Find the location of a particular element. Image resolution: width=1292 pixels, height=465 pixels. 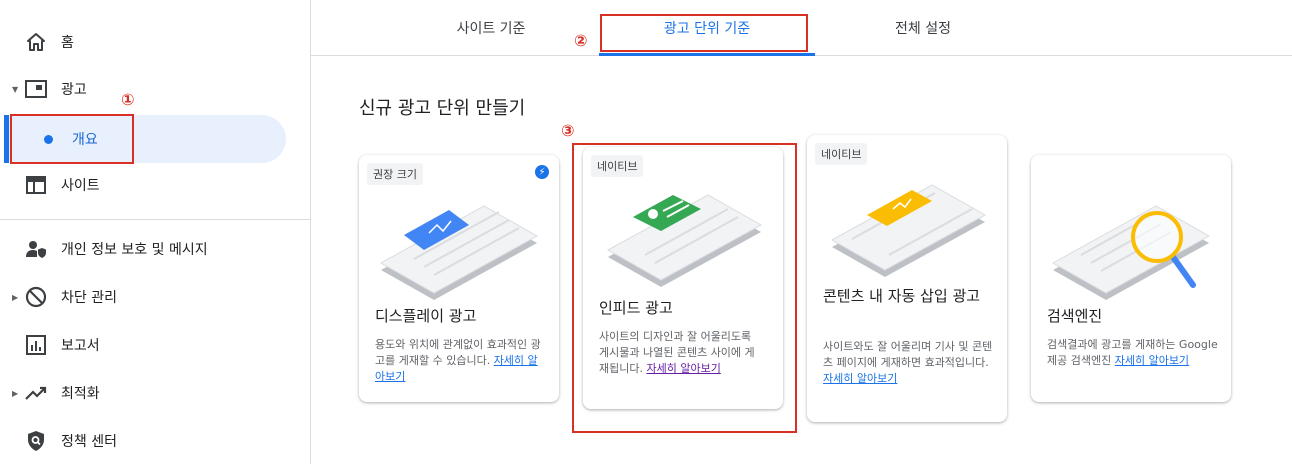

sidebar-item-sites: 사이트 is located at coordinates (155, 185).